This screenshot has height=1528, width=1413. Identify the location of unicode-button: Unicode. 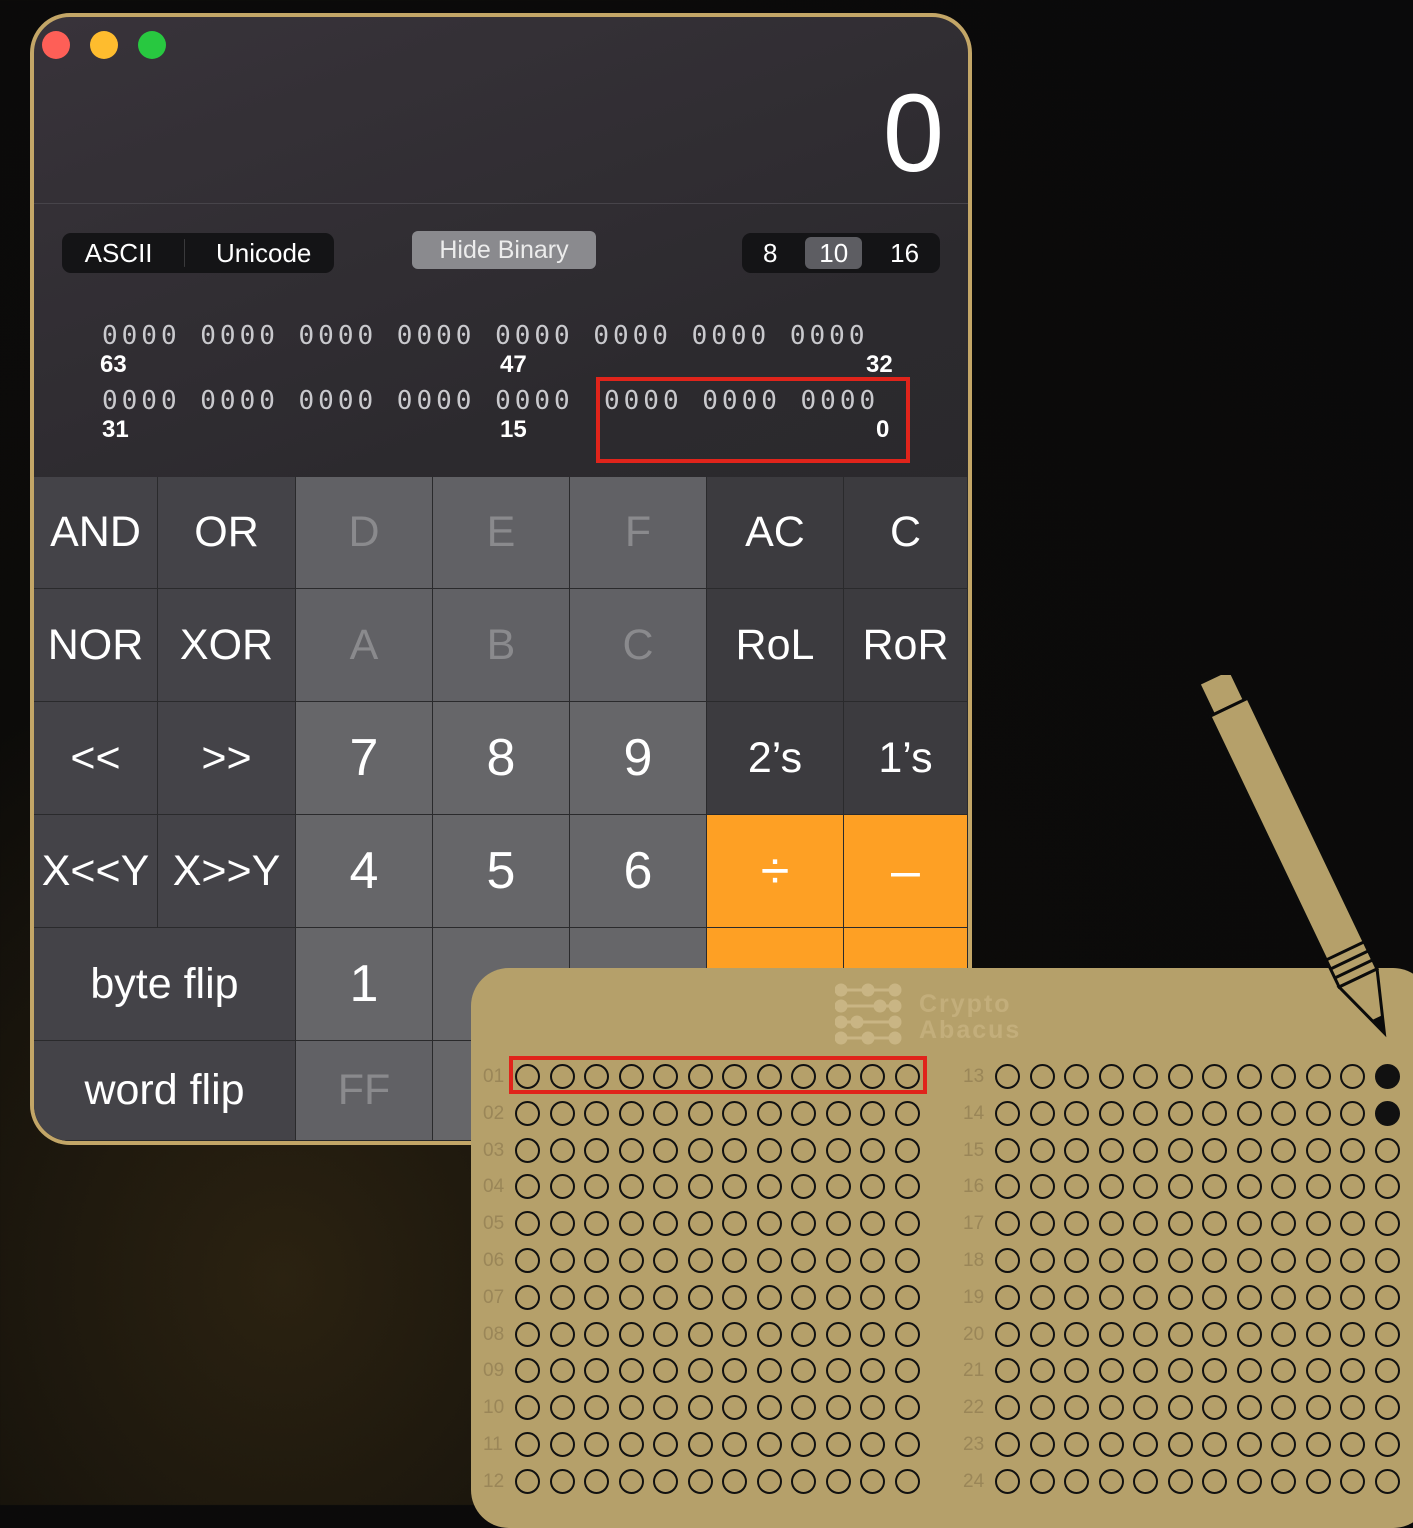
(263, 253).